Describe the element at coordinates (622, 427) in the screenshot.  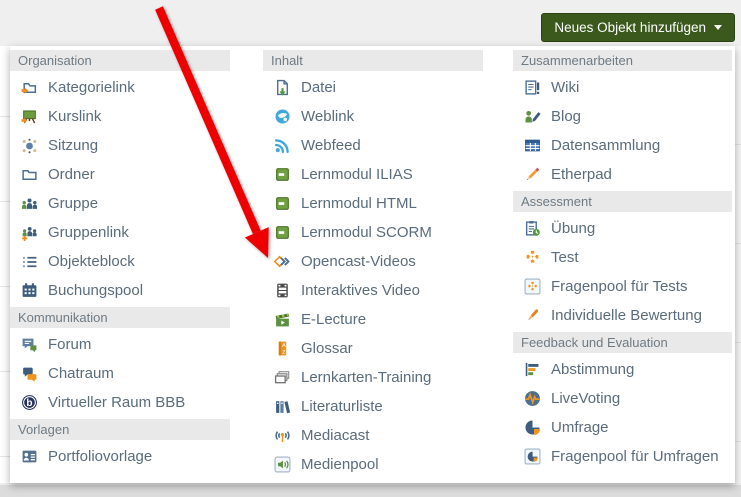
I see `menu-item-umfrage: Umfrage` at that location.